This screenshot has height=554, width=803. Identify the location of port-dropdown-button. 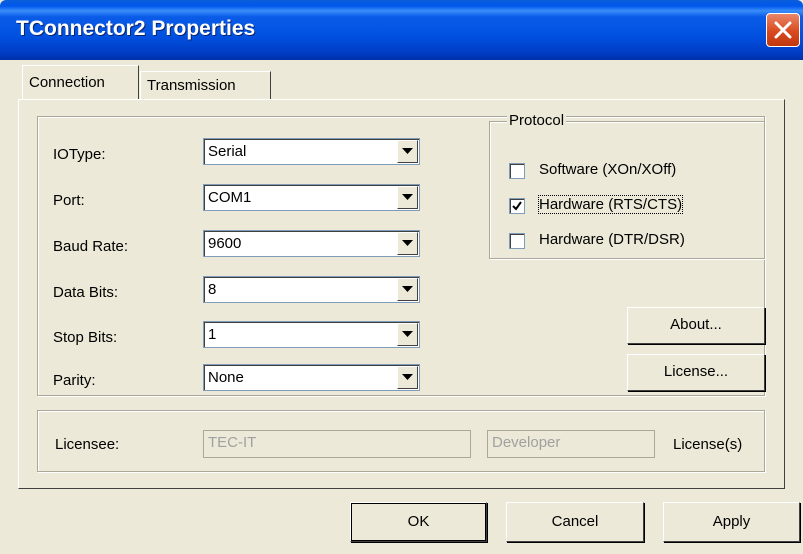
(407, 197).